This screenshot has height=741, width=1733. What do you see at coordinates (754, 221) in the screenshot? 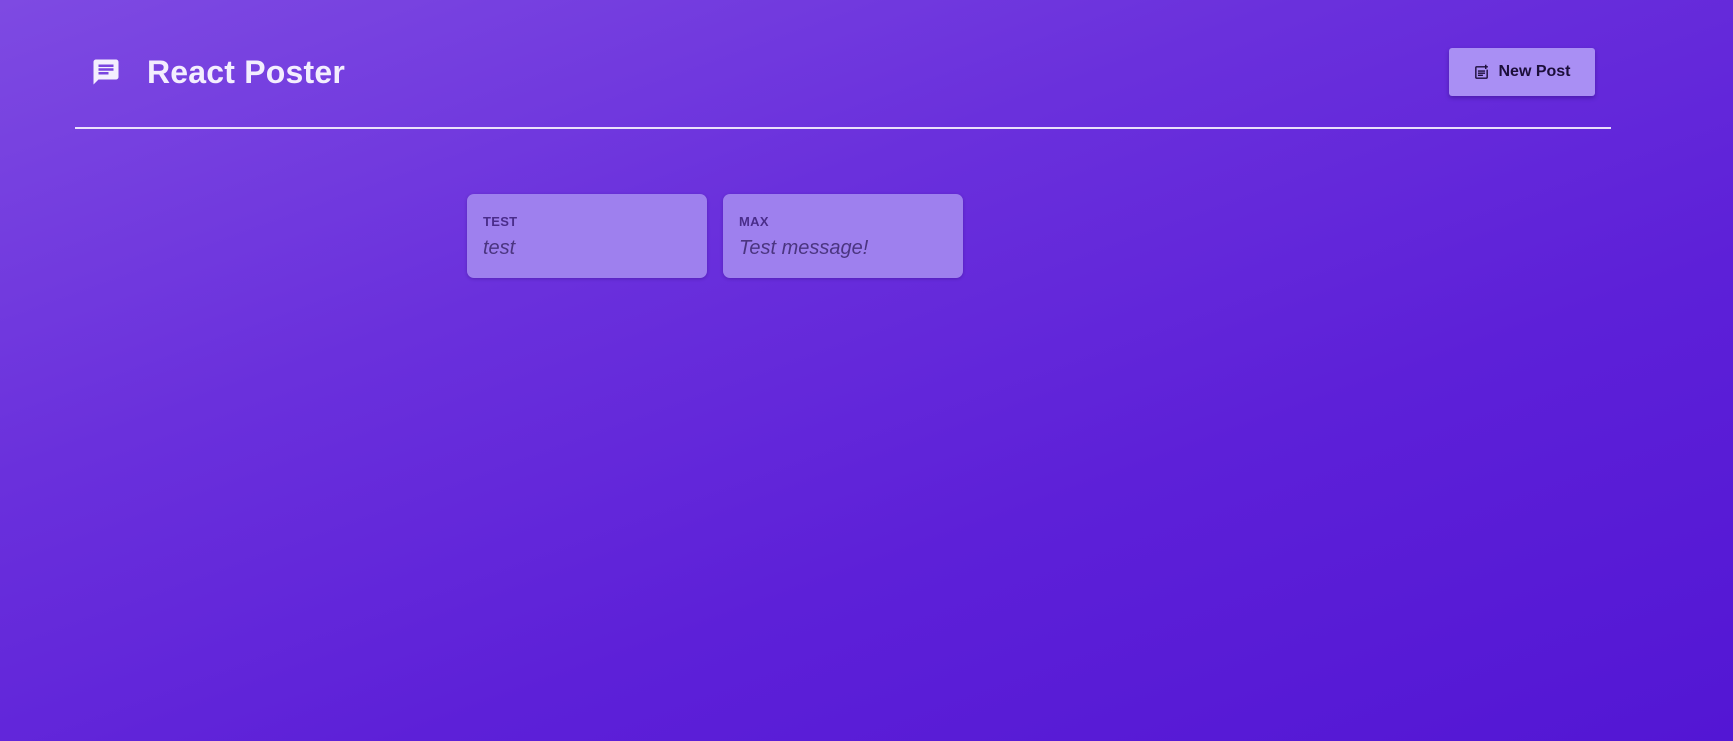
I see `post-author: MAX` at bounding box center [754, 221].